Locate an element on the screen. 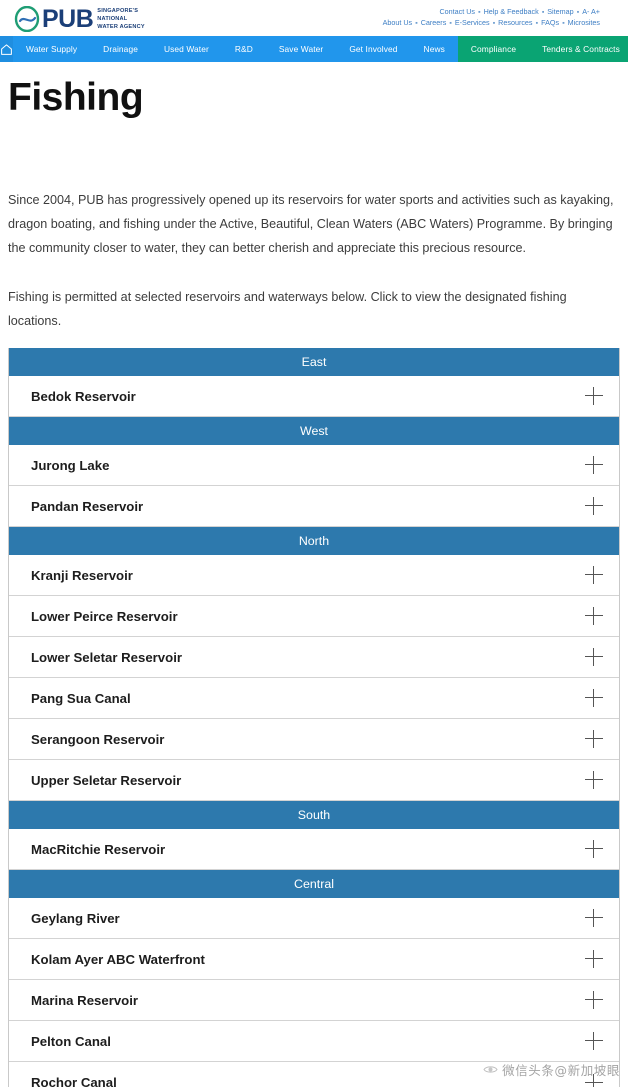 This screenshot has width=628, height=1087. accordion-row-label: Pelton Canal is located at coordinates (71, 1041).